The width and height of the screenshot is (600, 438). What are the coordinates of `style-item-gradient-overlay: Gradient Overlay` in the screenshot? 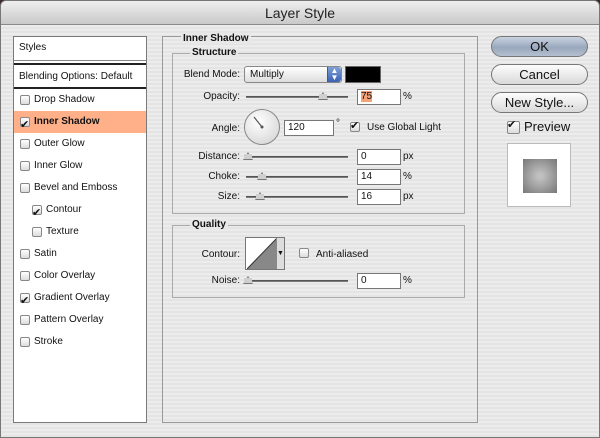 It's located at (80, 299).